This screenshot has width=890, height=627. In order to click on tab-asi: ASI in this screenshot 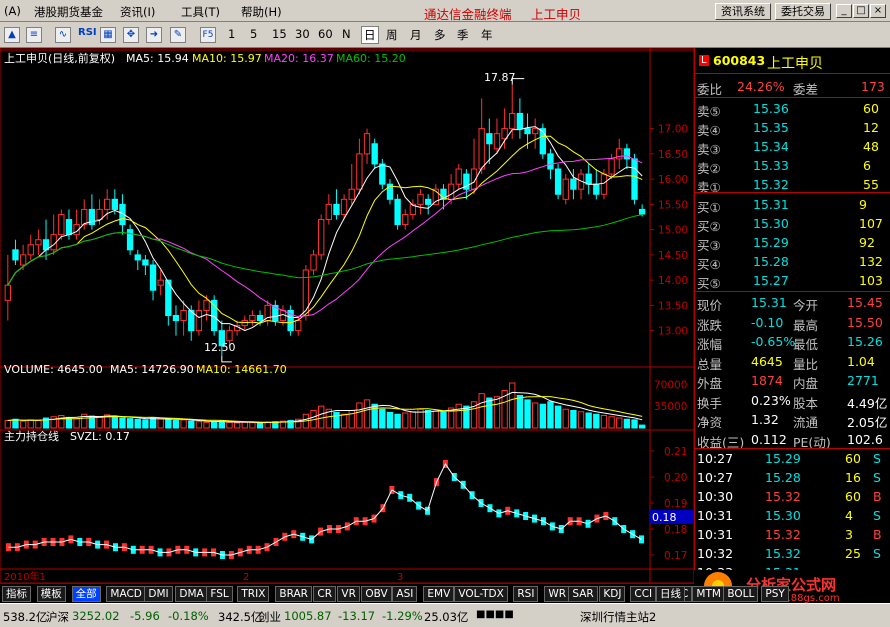, I will do `click(405, 594)`.